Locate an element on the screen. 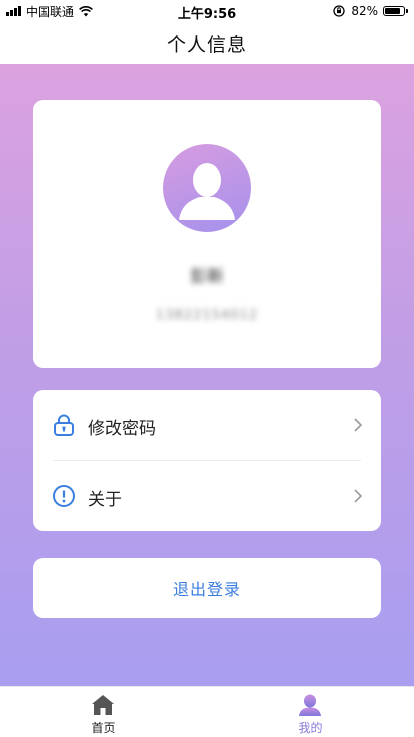  tab-bar: 首页 我的 is located at coordinates (207, 711).